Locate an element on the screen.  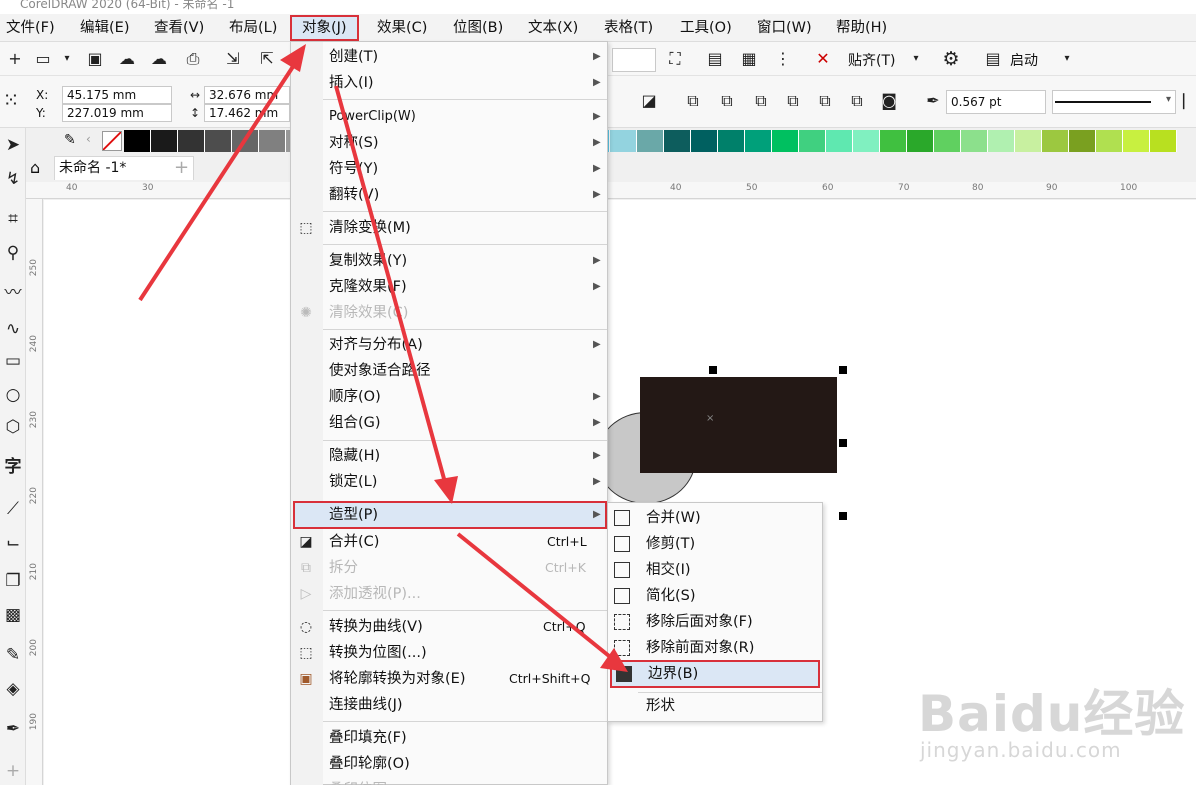
shape-trim-icon: ⧉ is located at coordinates (727, 101).